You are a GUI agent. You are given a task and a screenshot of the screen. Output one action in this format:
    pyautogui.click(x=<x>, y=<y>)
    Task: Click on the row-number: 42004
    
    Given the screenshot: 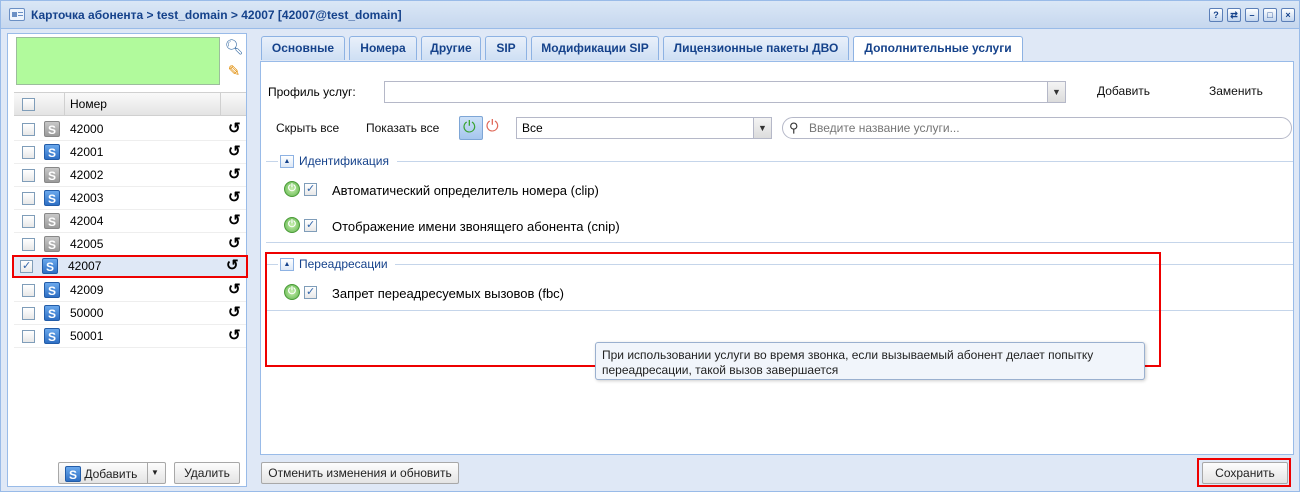 What is the action you would take?
    pyautogui.click(x=87, y=221)
    